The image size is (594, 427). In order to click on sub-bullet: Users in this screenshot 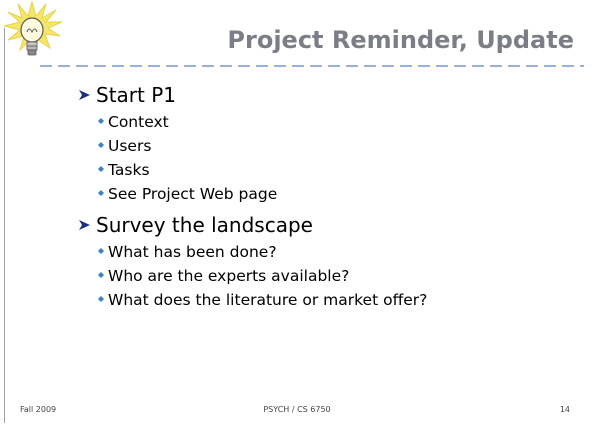, I will do `click(336, 146)`.